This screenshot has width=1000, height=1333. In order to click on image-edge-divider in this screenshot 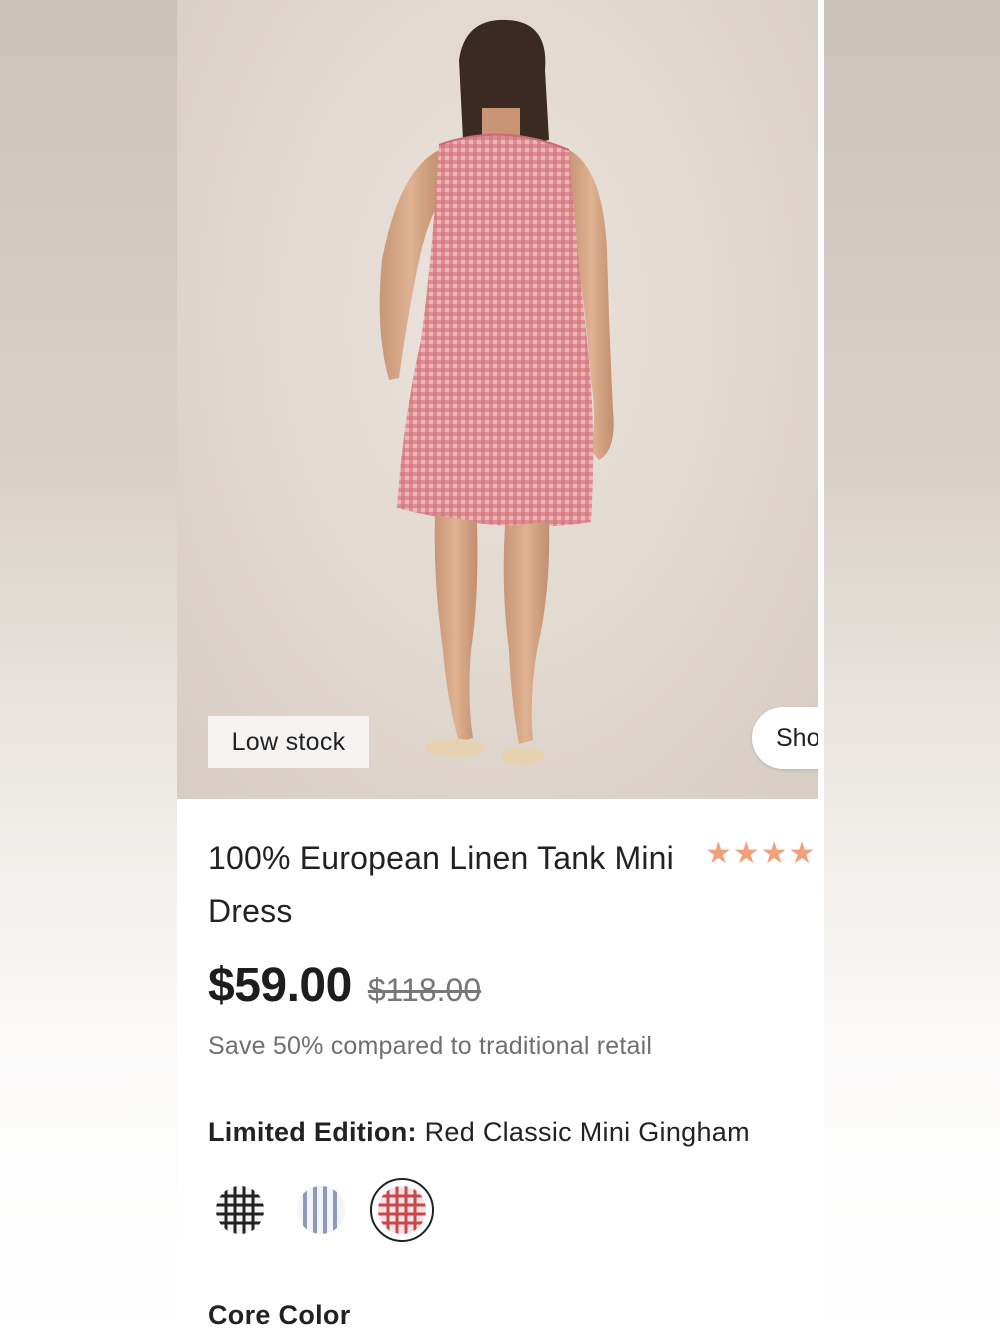, I will do `click(821, 399)`.